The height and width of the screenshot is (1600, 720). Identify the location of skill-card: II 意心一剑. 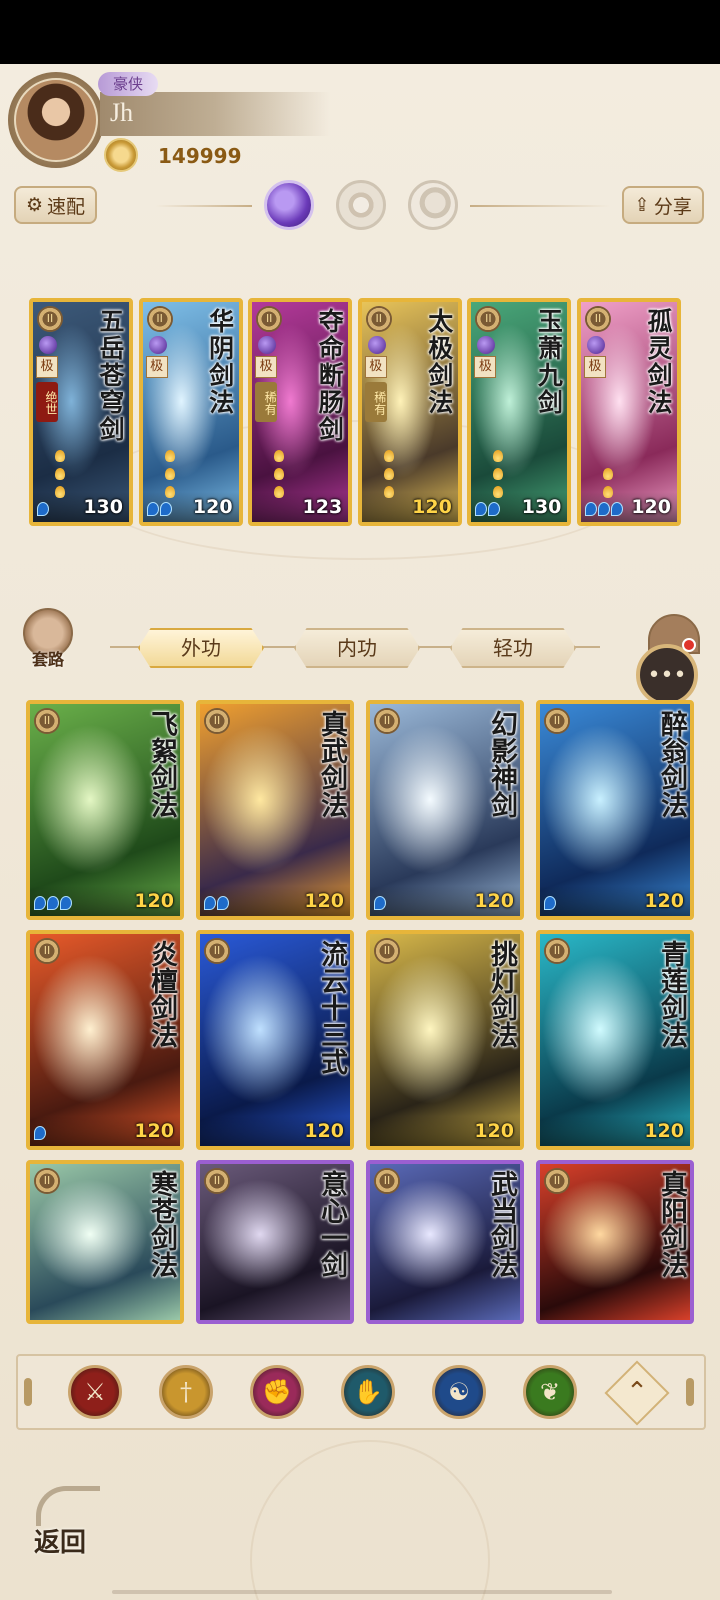
(275, 1242).